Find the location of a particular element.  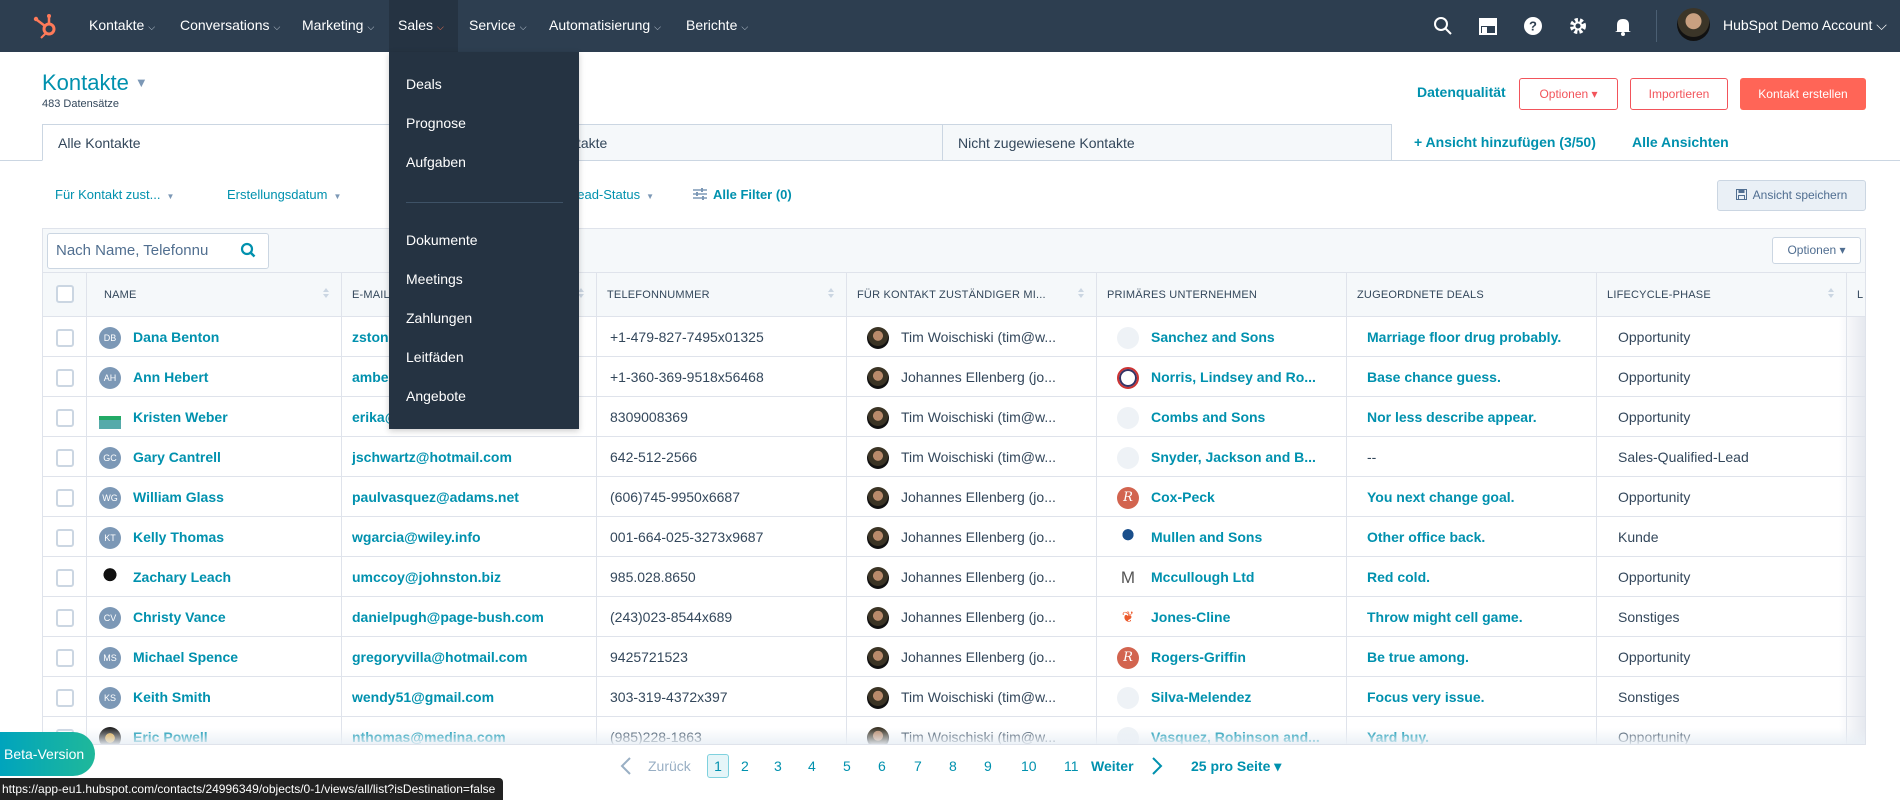

deal-link: Be true among. is located at coordinates (1418, 657).